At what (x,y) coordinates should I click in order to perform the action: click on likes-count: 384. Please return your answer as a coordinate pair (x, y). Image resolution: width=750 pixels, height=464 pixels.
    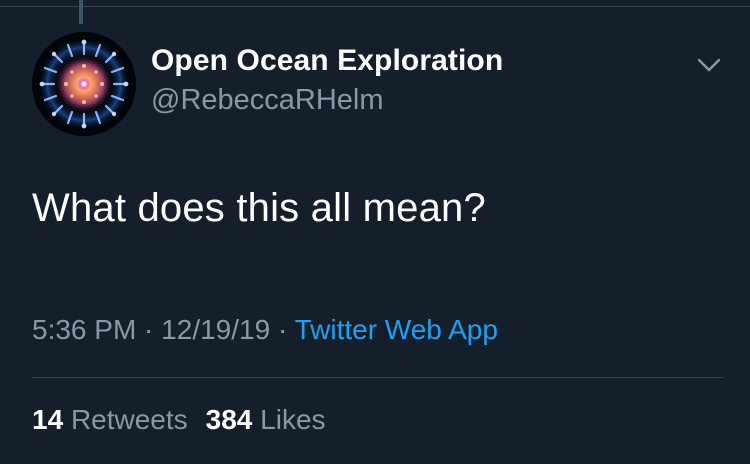
    Looking at the image, I should click on (229, 419).